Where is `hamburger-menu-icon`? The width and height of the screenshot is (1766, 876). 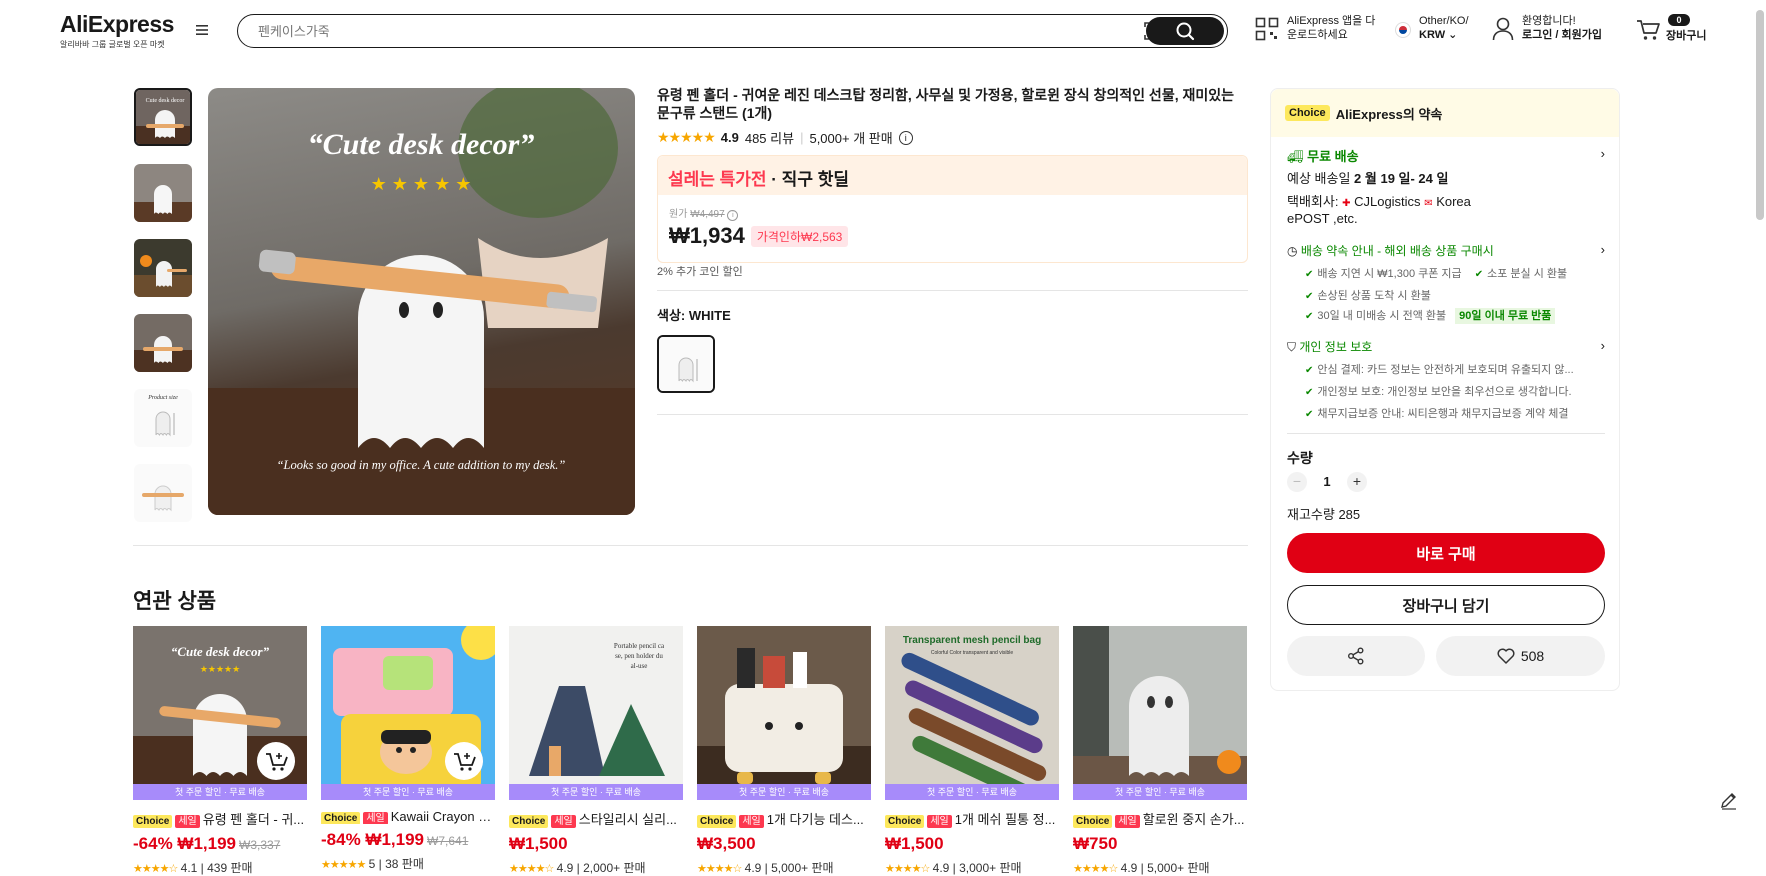 hamburger-menu-icon is located at coordinates (202, 30).